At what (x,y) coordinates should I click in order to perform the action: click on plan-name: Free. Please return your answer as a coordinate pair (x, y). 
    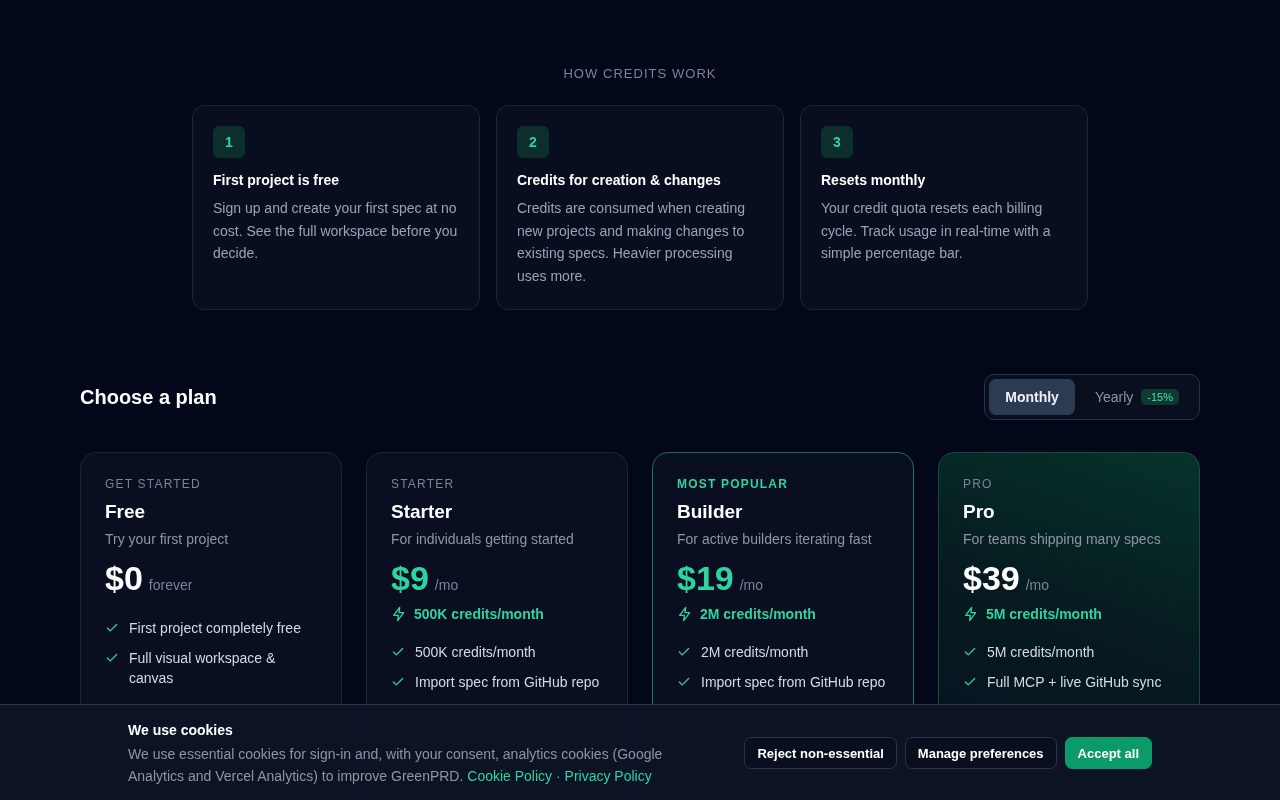
    Looking at the image, I should click on (126, 512).